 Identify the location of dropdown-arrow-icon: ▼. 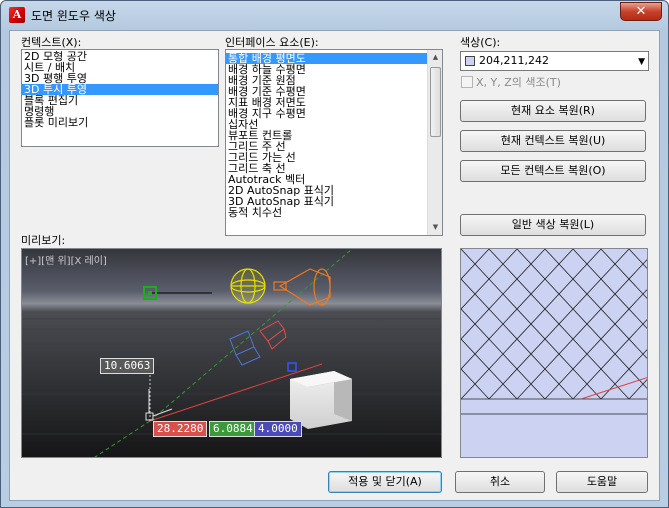
(641, 62).